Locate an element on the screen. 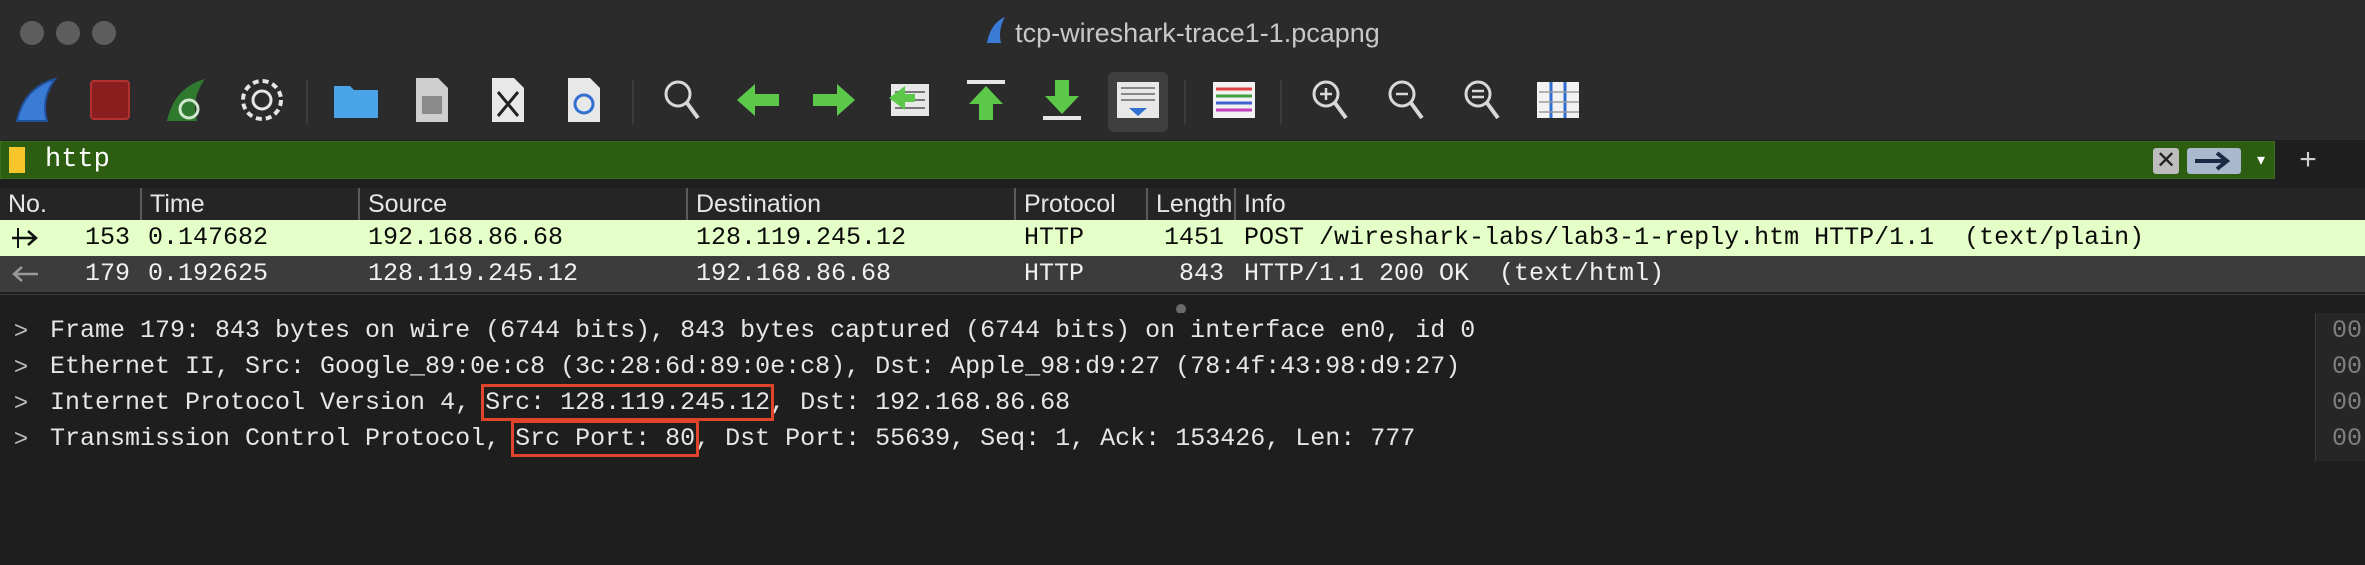  go-first-button is located at coordinates (986, 102).